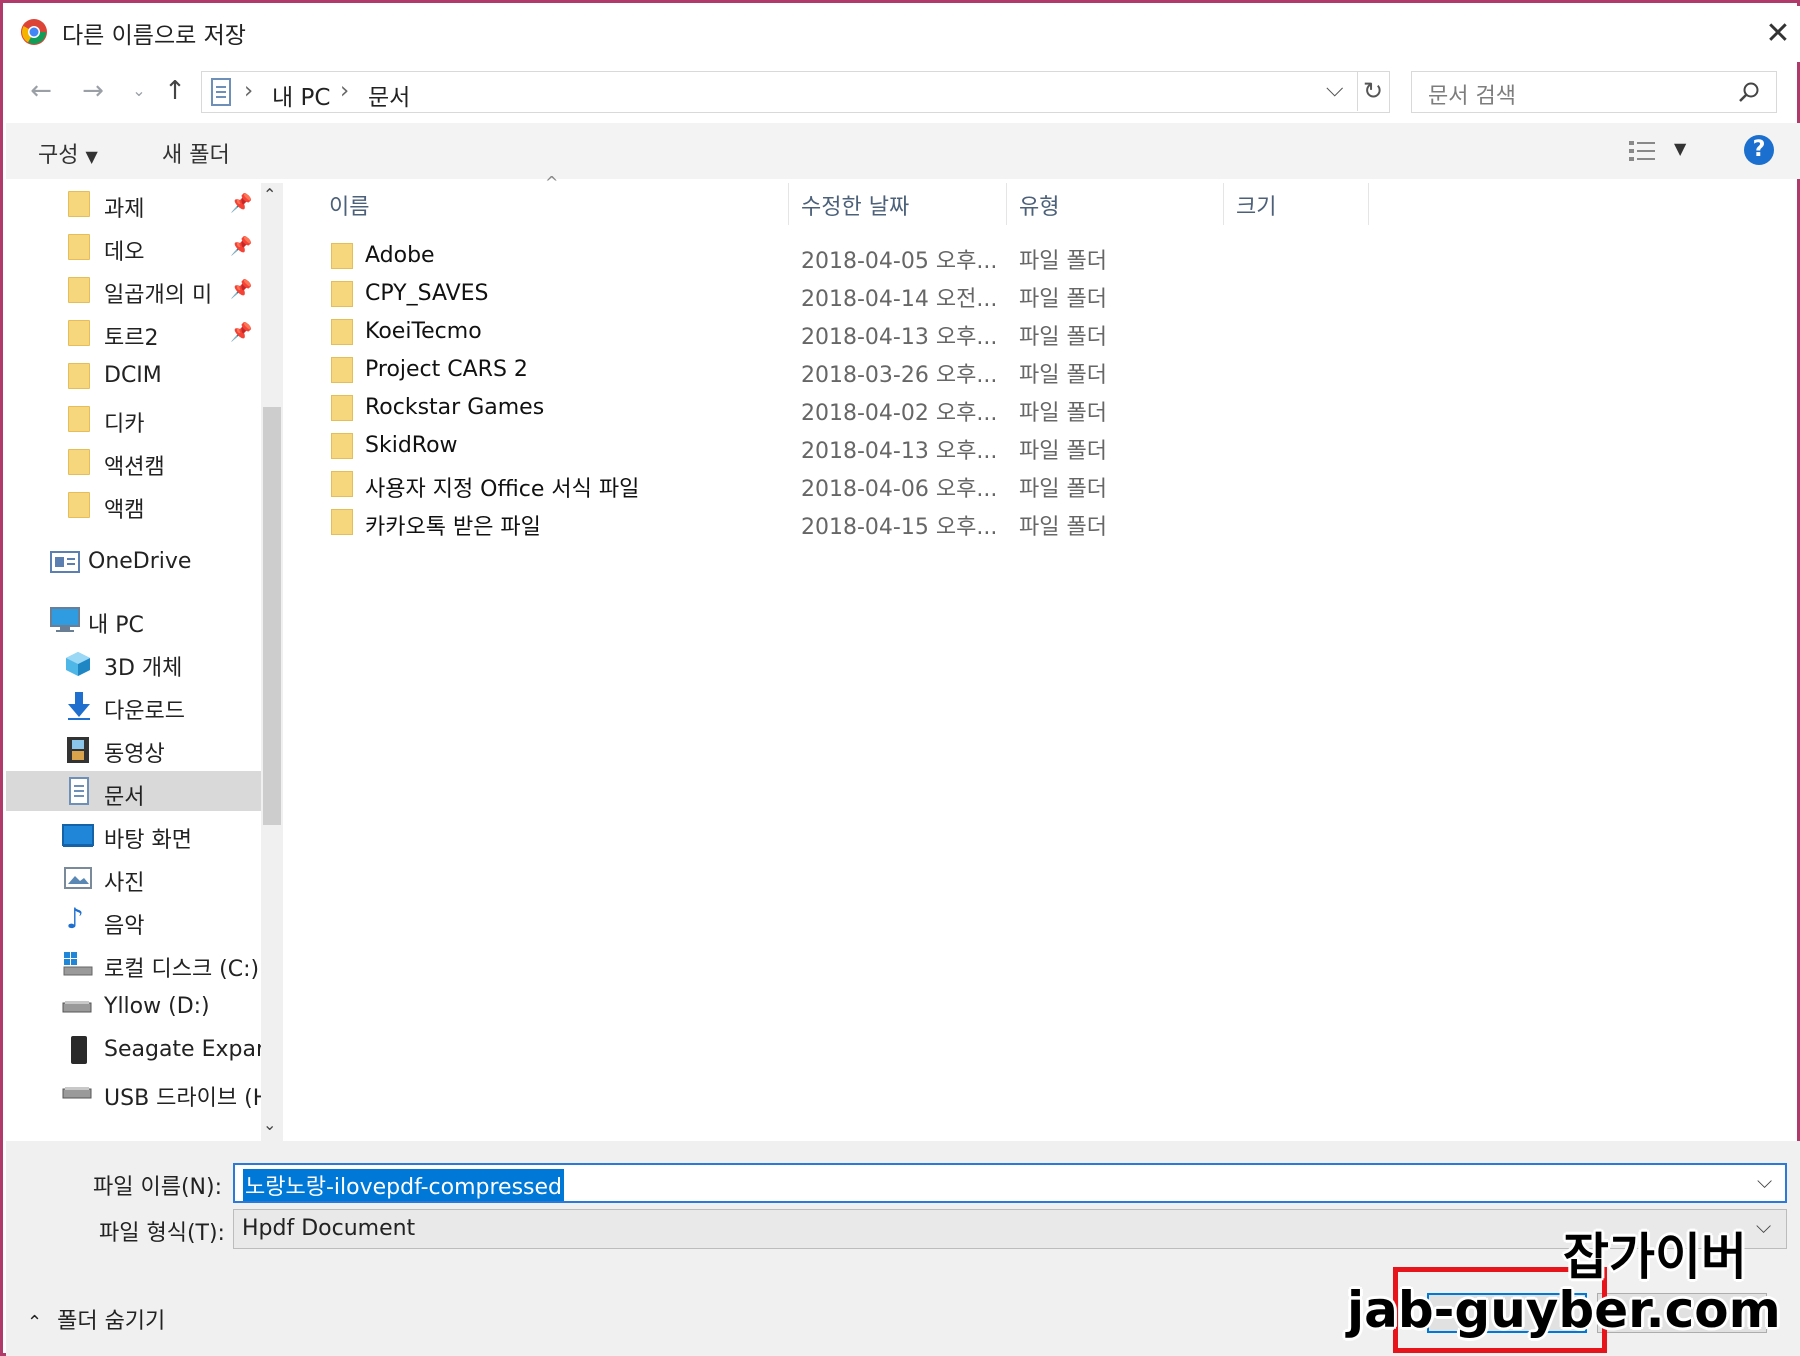 Image resolution: width=1800 pixels, height=1356 pixels. Describe the element at coordinates (269, 194) in the screenshot. I see `scroll-up-icon: ⌃` at that location.